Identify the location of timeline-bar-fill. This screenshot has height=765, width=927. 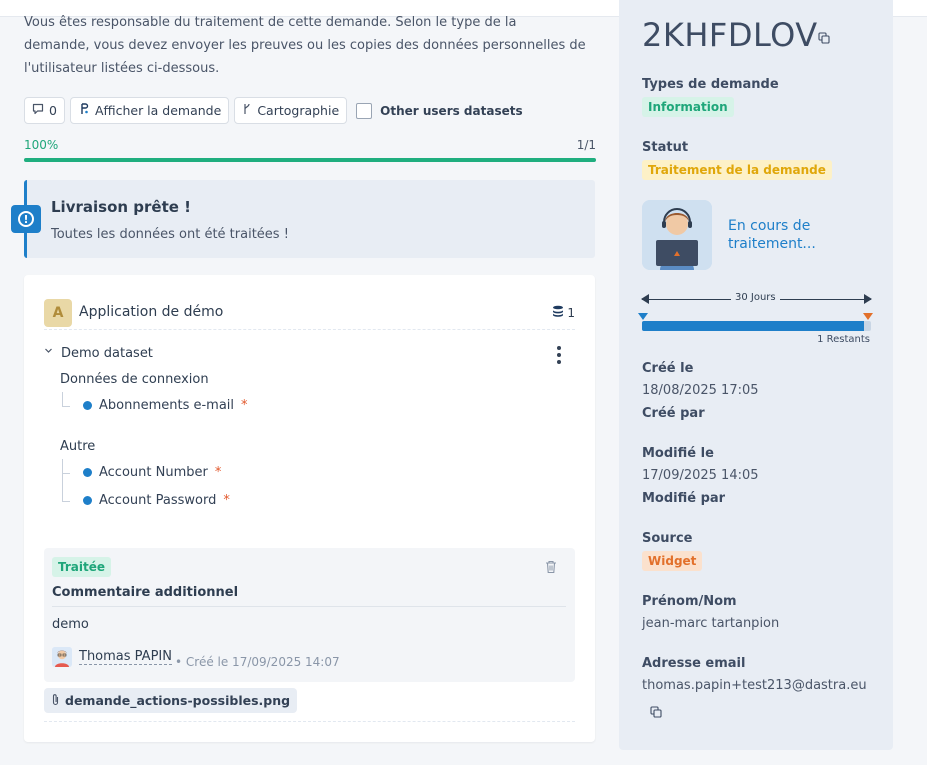
(753, 326).